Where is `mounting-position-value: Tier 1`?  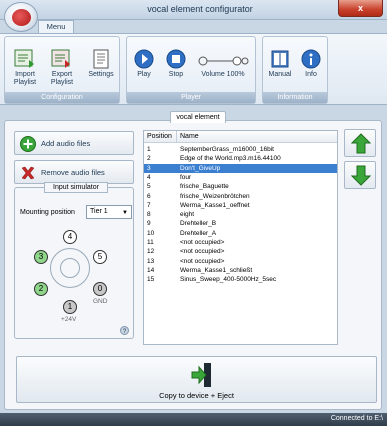 mounting-position-value: Tier 1 is located at coordinates (99, 211).